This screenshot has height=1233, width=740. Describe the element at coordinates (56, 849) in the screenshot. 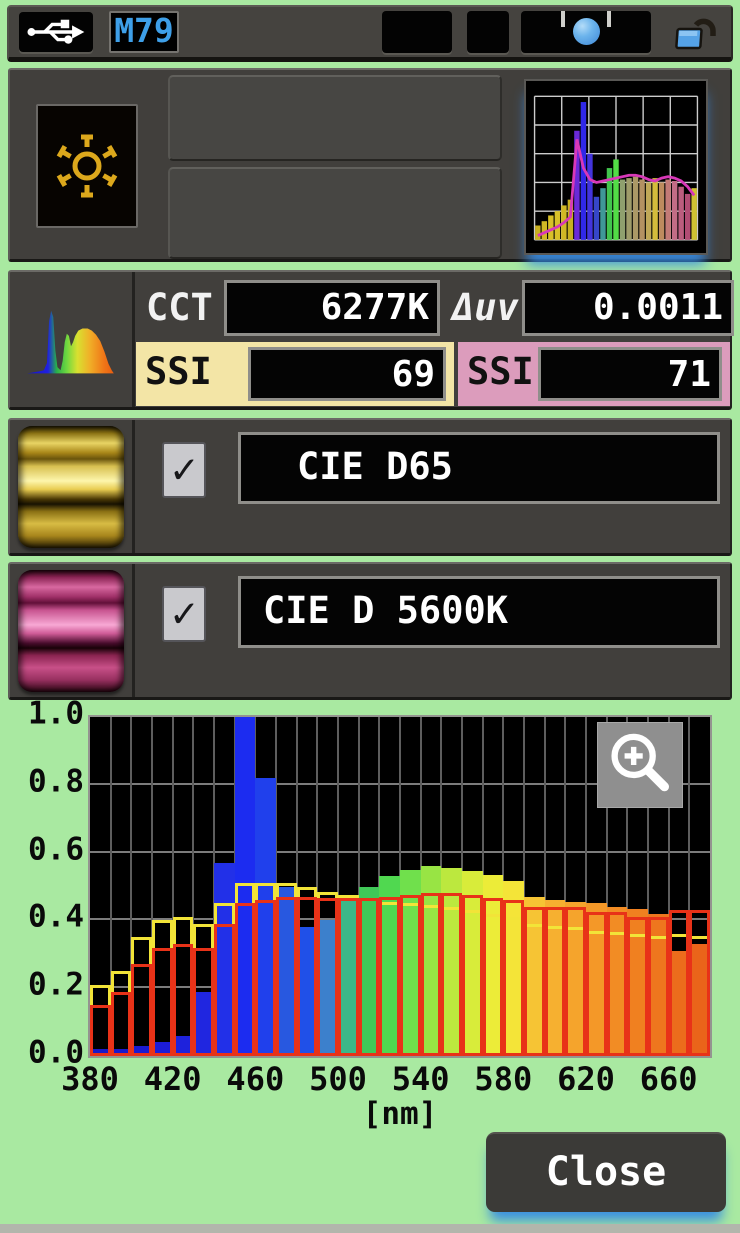

I see `y-tick-label: 0.6` at that location.